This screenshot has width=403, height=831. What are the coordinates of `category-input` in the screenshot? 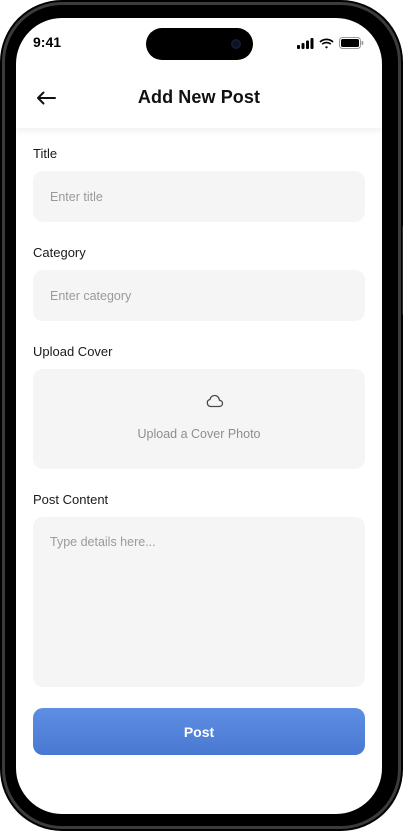 It's located at (199, 295).